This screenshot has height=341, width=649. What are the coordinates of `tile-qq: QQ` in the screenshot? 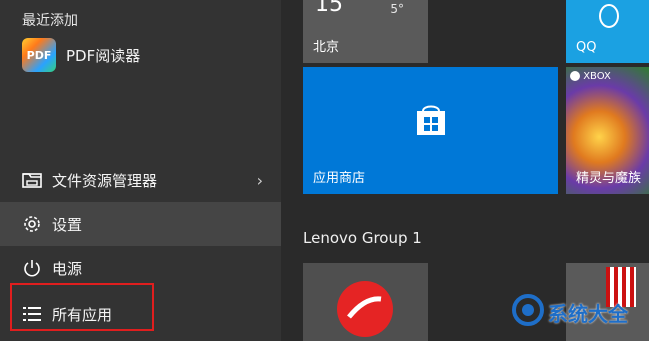 It's located at (607, 31).